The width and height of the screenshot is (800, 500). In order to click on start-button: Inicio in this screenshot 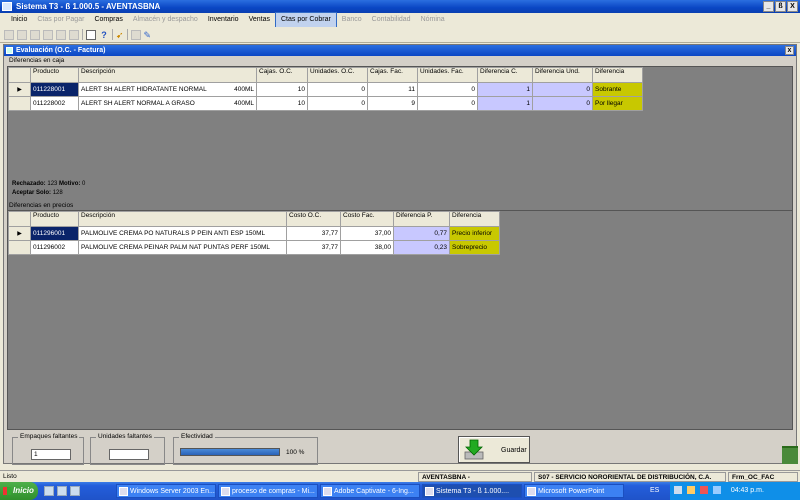, I will do `click(19, 491)`.